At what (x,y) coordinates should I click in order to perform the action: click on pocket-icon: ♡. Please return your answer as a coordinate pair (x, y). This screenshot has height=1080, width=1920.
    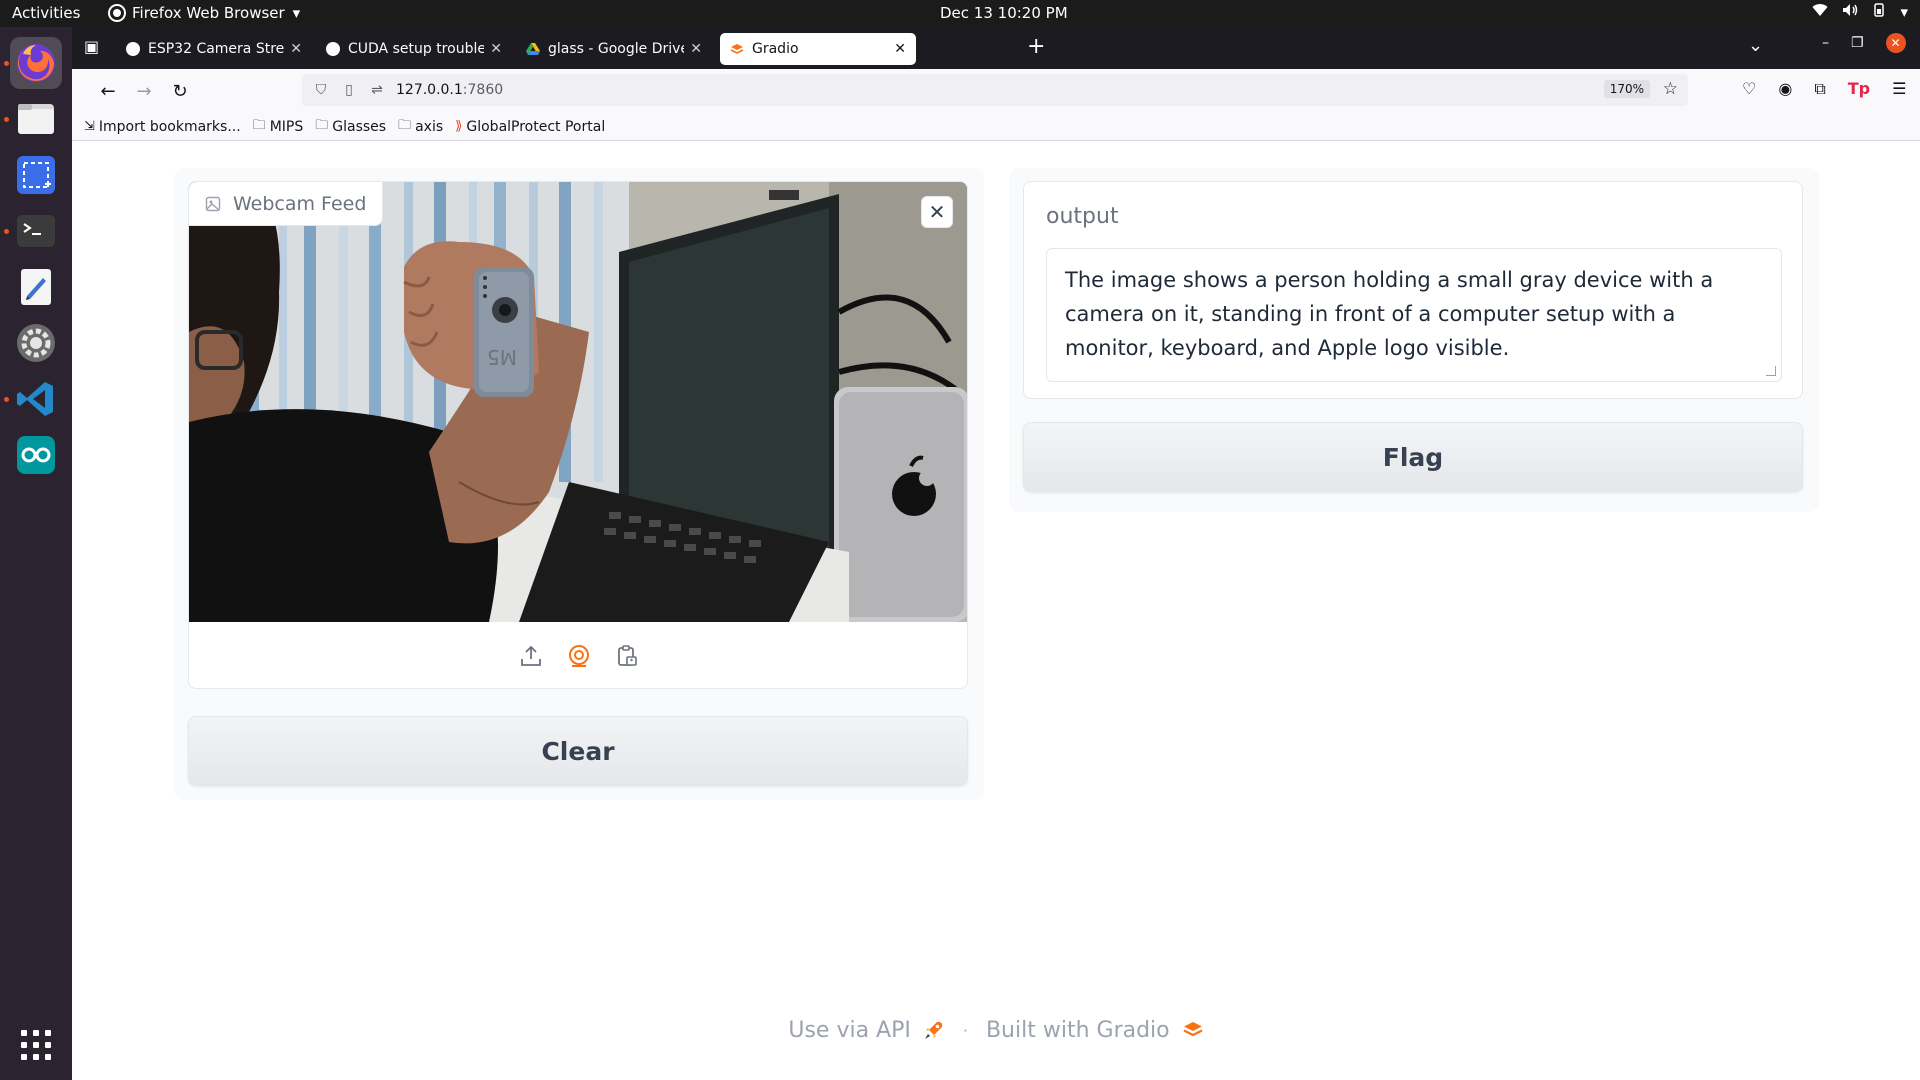
    Looking at the image, I should click on (1749, 89).